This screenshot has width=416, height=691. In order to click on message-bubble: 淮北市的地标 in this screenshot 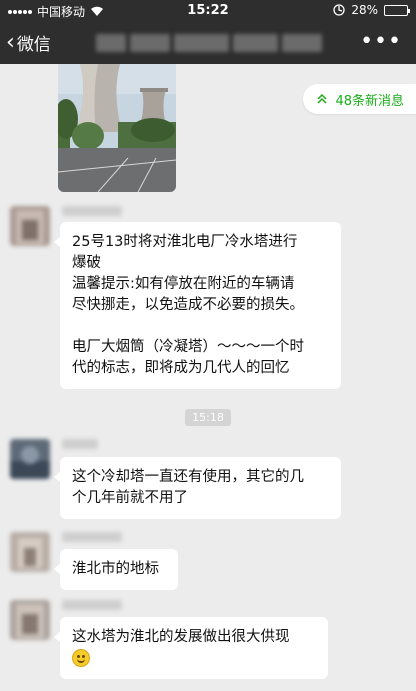, I will do `click(116, 569)`.